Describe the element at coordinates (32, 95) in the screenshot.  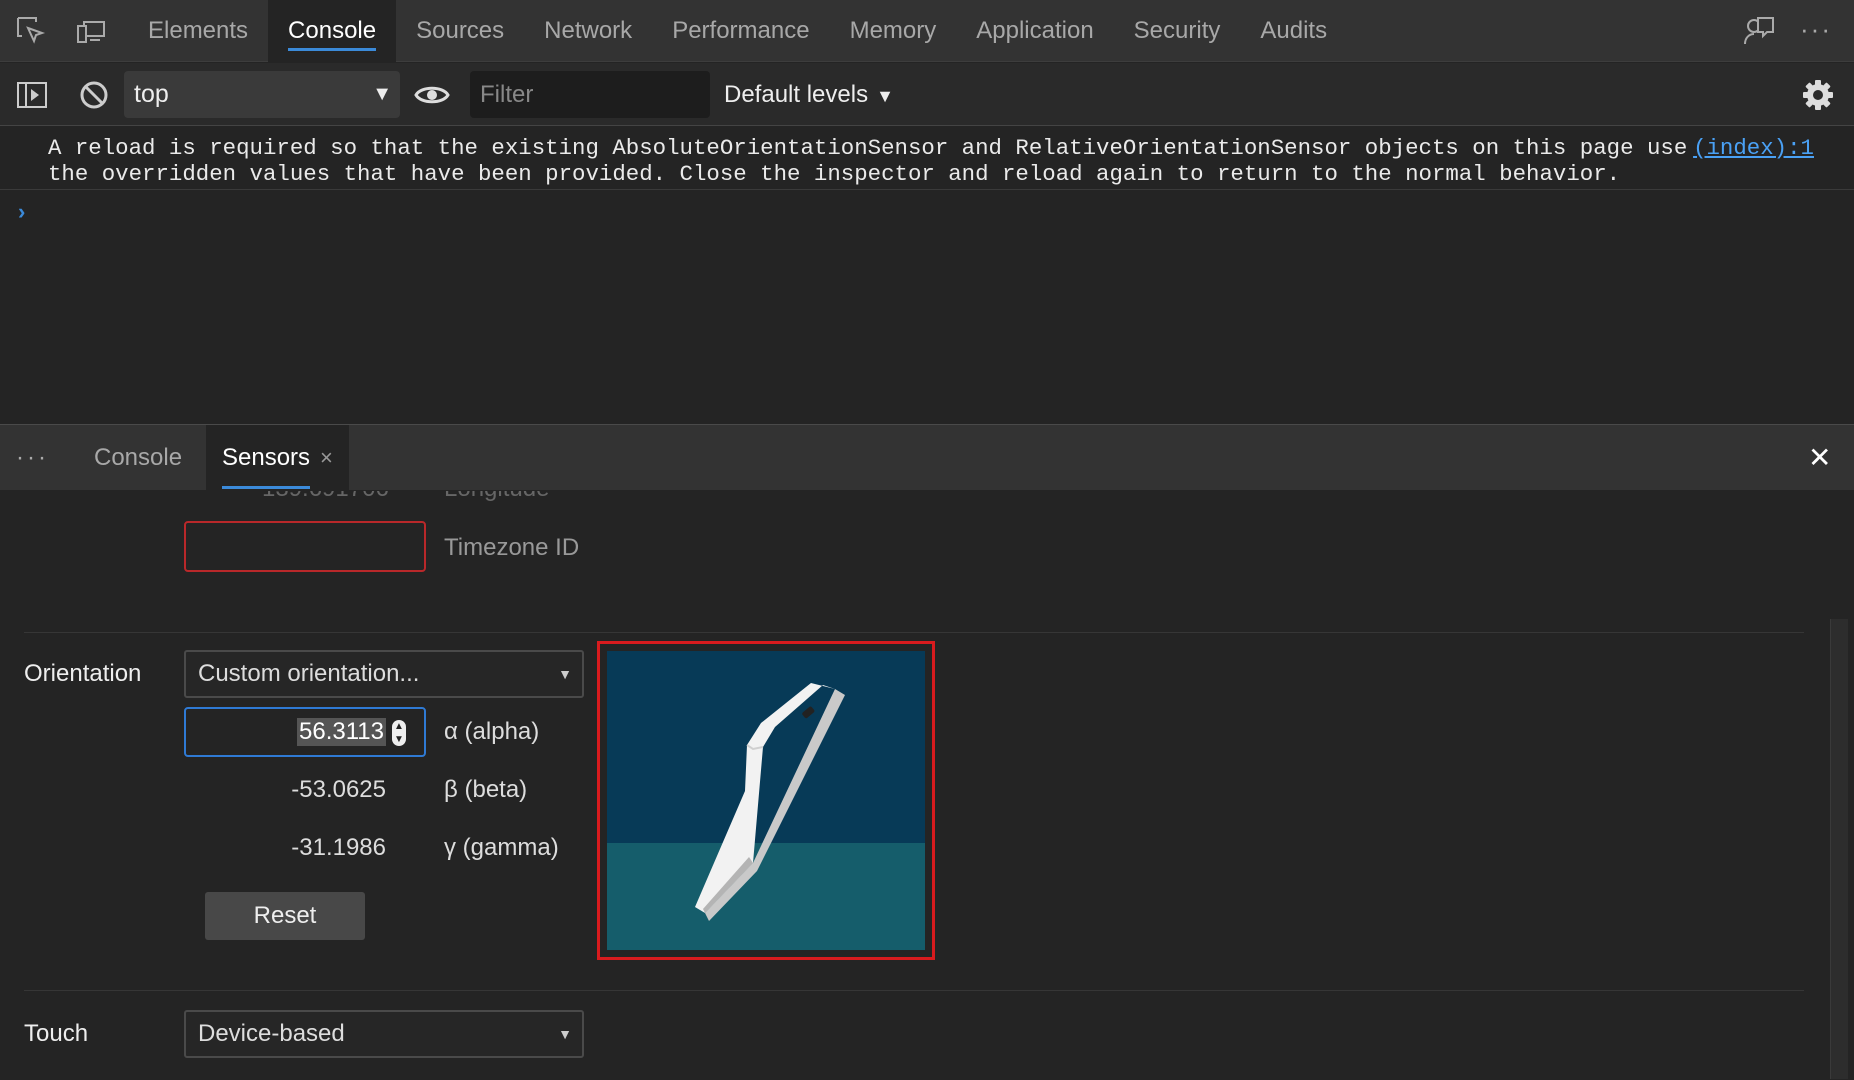
I see `sidebar-toggle-icon` at that location.